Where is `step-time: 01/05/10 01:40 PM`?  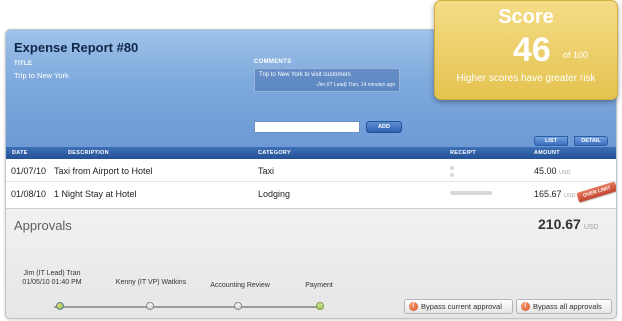
step-time: 01/05/10 01:40 PM is located at coordinates (52, 282).